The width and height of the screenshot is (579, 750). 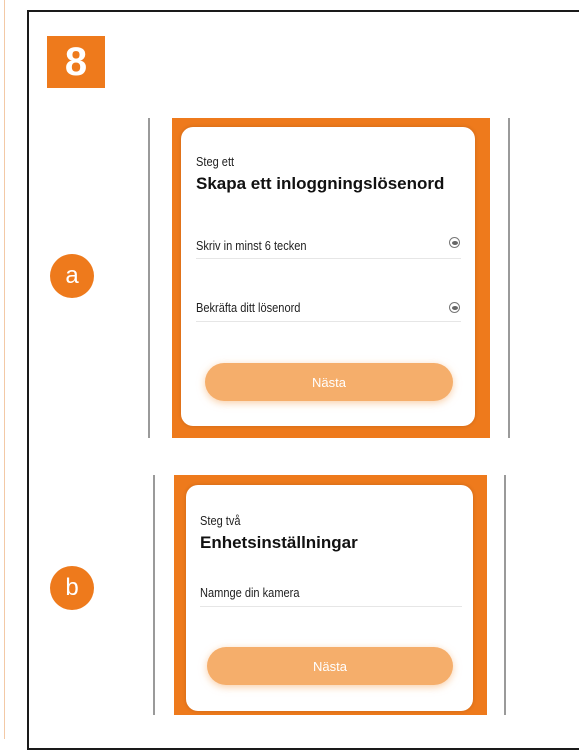 What do you see at coordinates (72, 276) in the screenshot?
I see `panel-a-marker: a` at bounding box center [72, 276].